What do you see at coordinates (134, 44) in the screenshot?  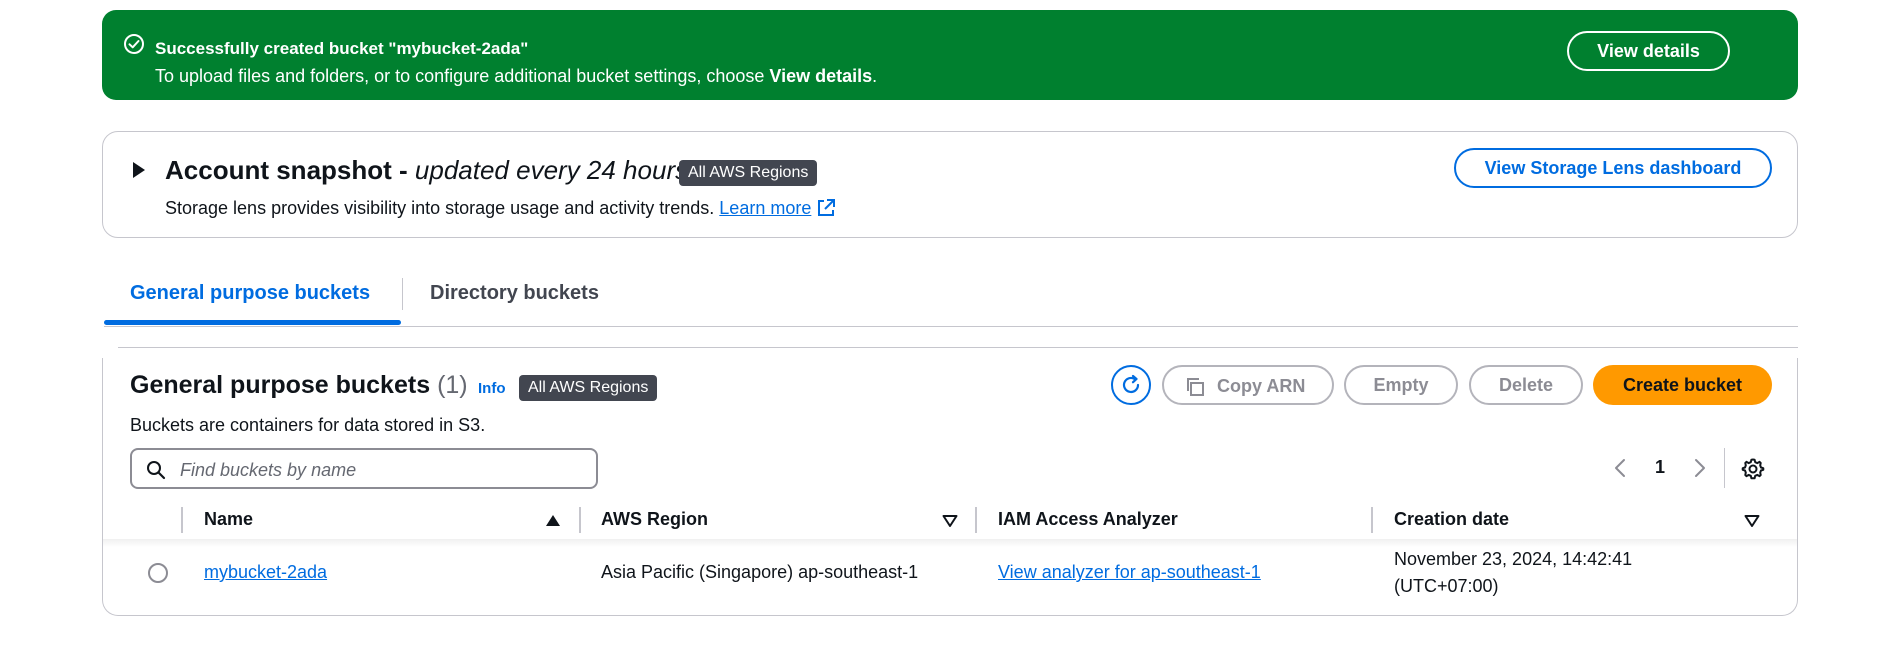 I see `check-circle-icon` at bounding box center [134, 44].